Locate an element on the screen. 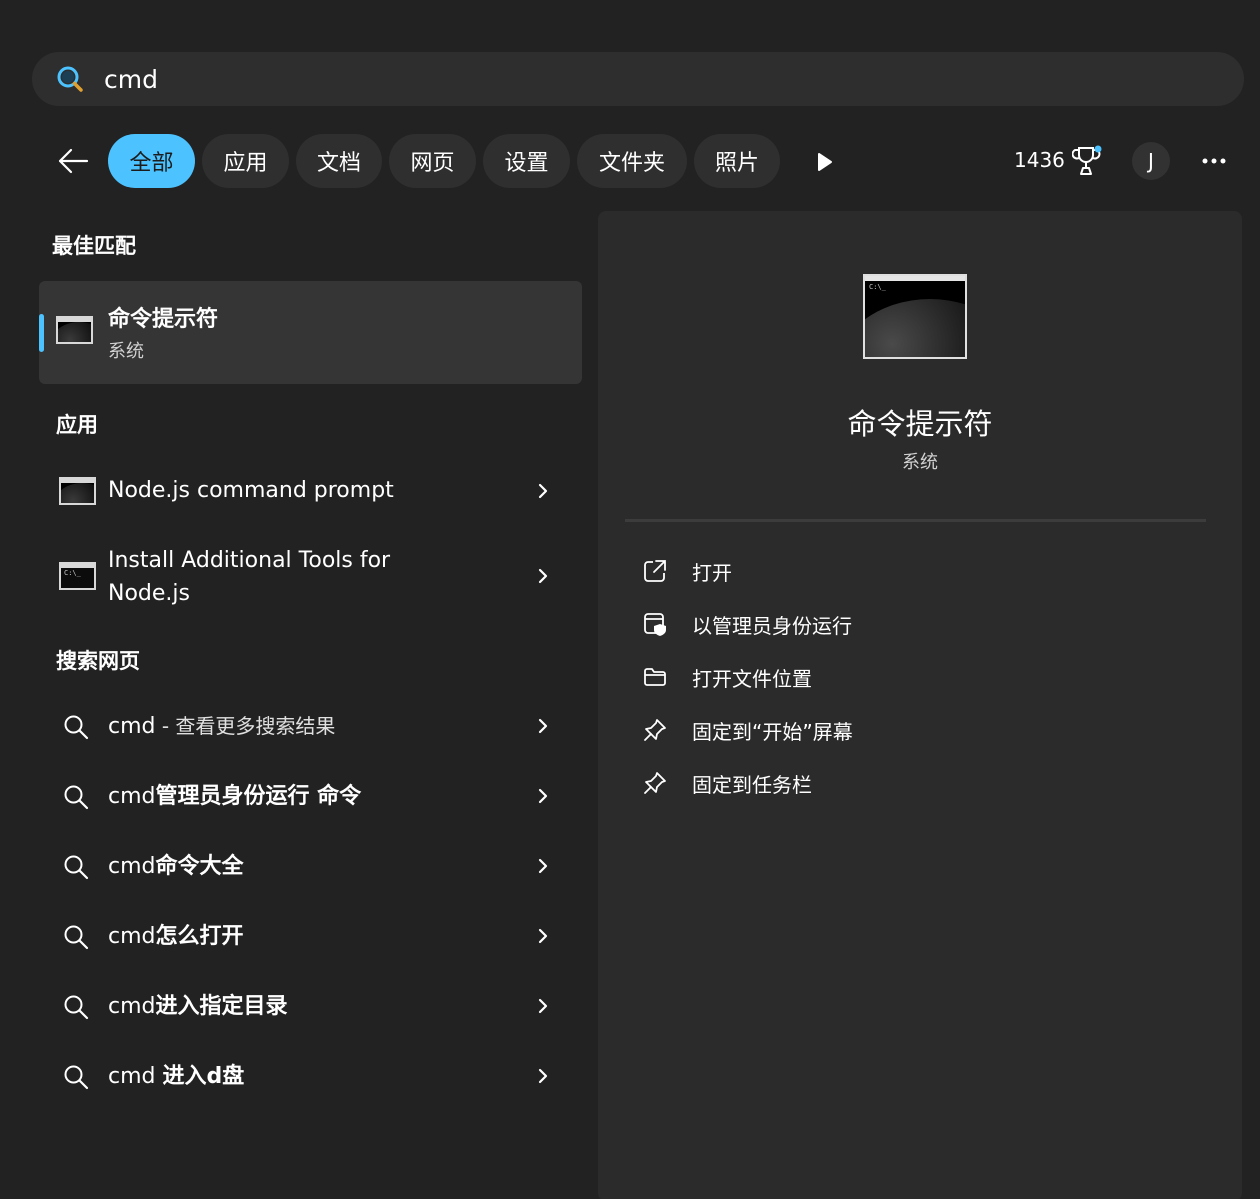  action-pin-to-start: 固定到“开始”屏幕 is located at coordinates (915, 729).